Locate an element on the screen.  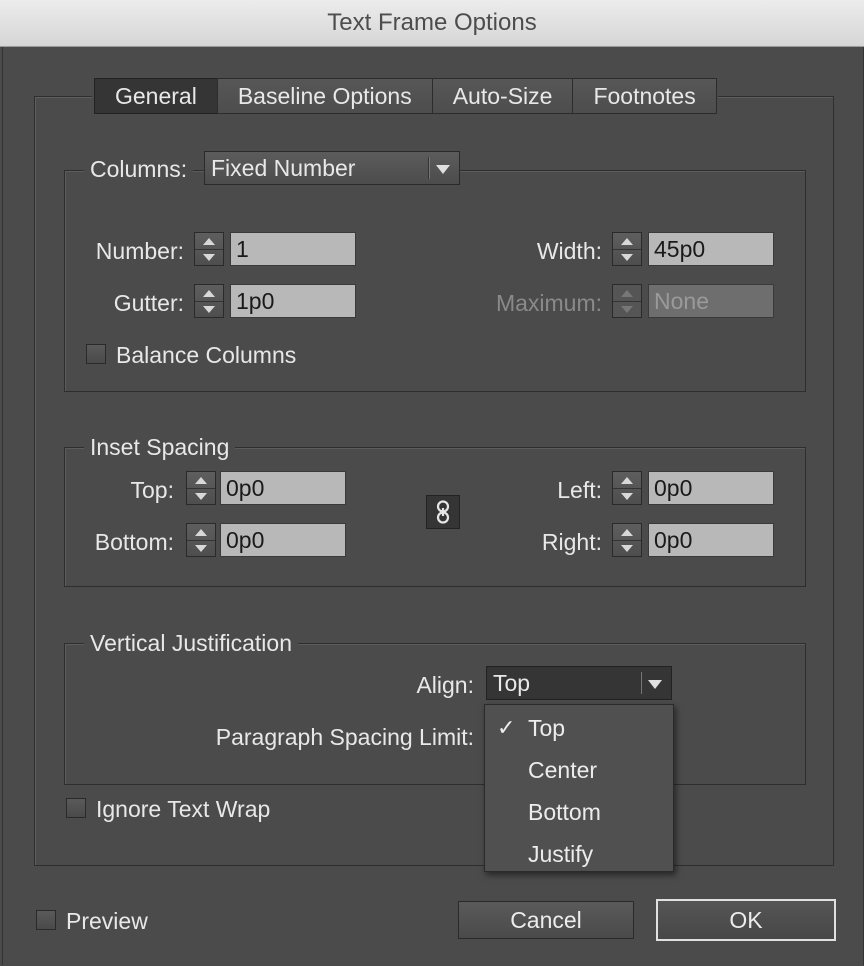
bottom-input: 0p0 is located at coordinates (283, 540).